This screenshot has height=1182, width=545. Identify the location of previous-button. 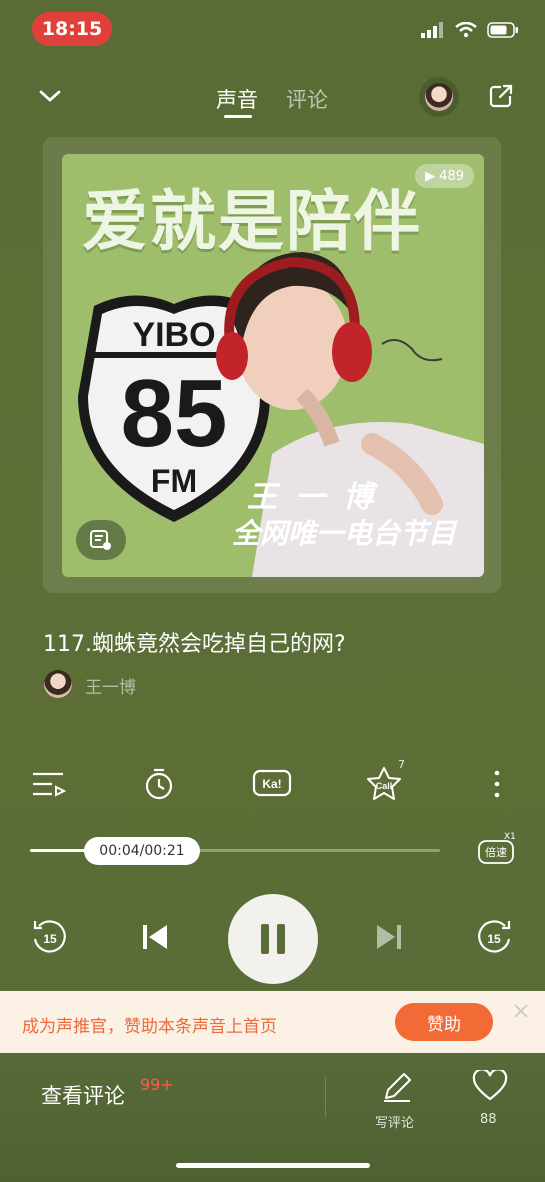
(155, 937).